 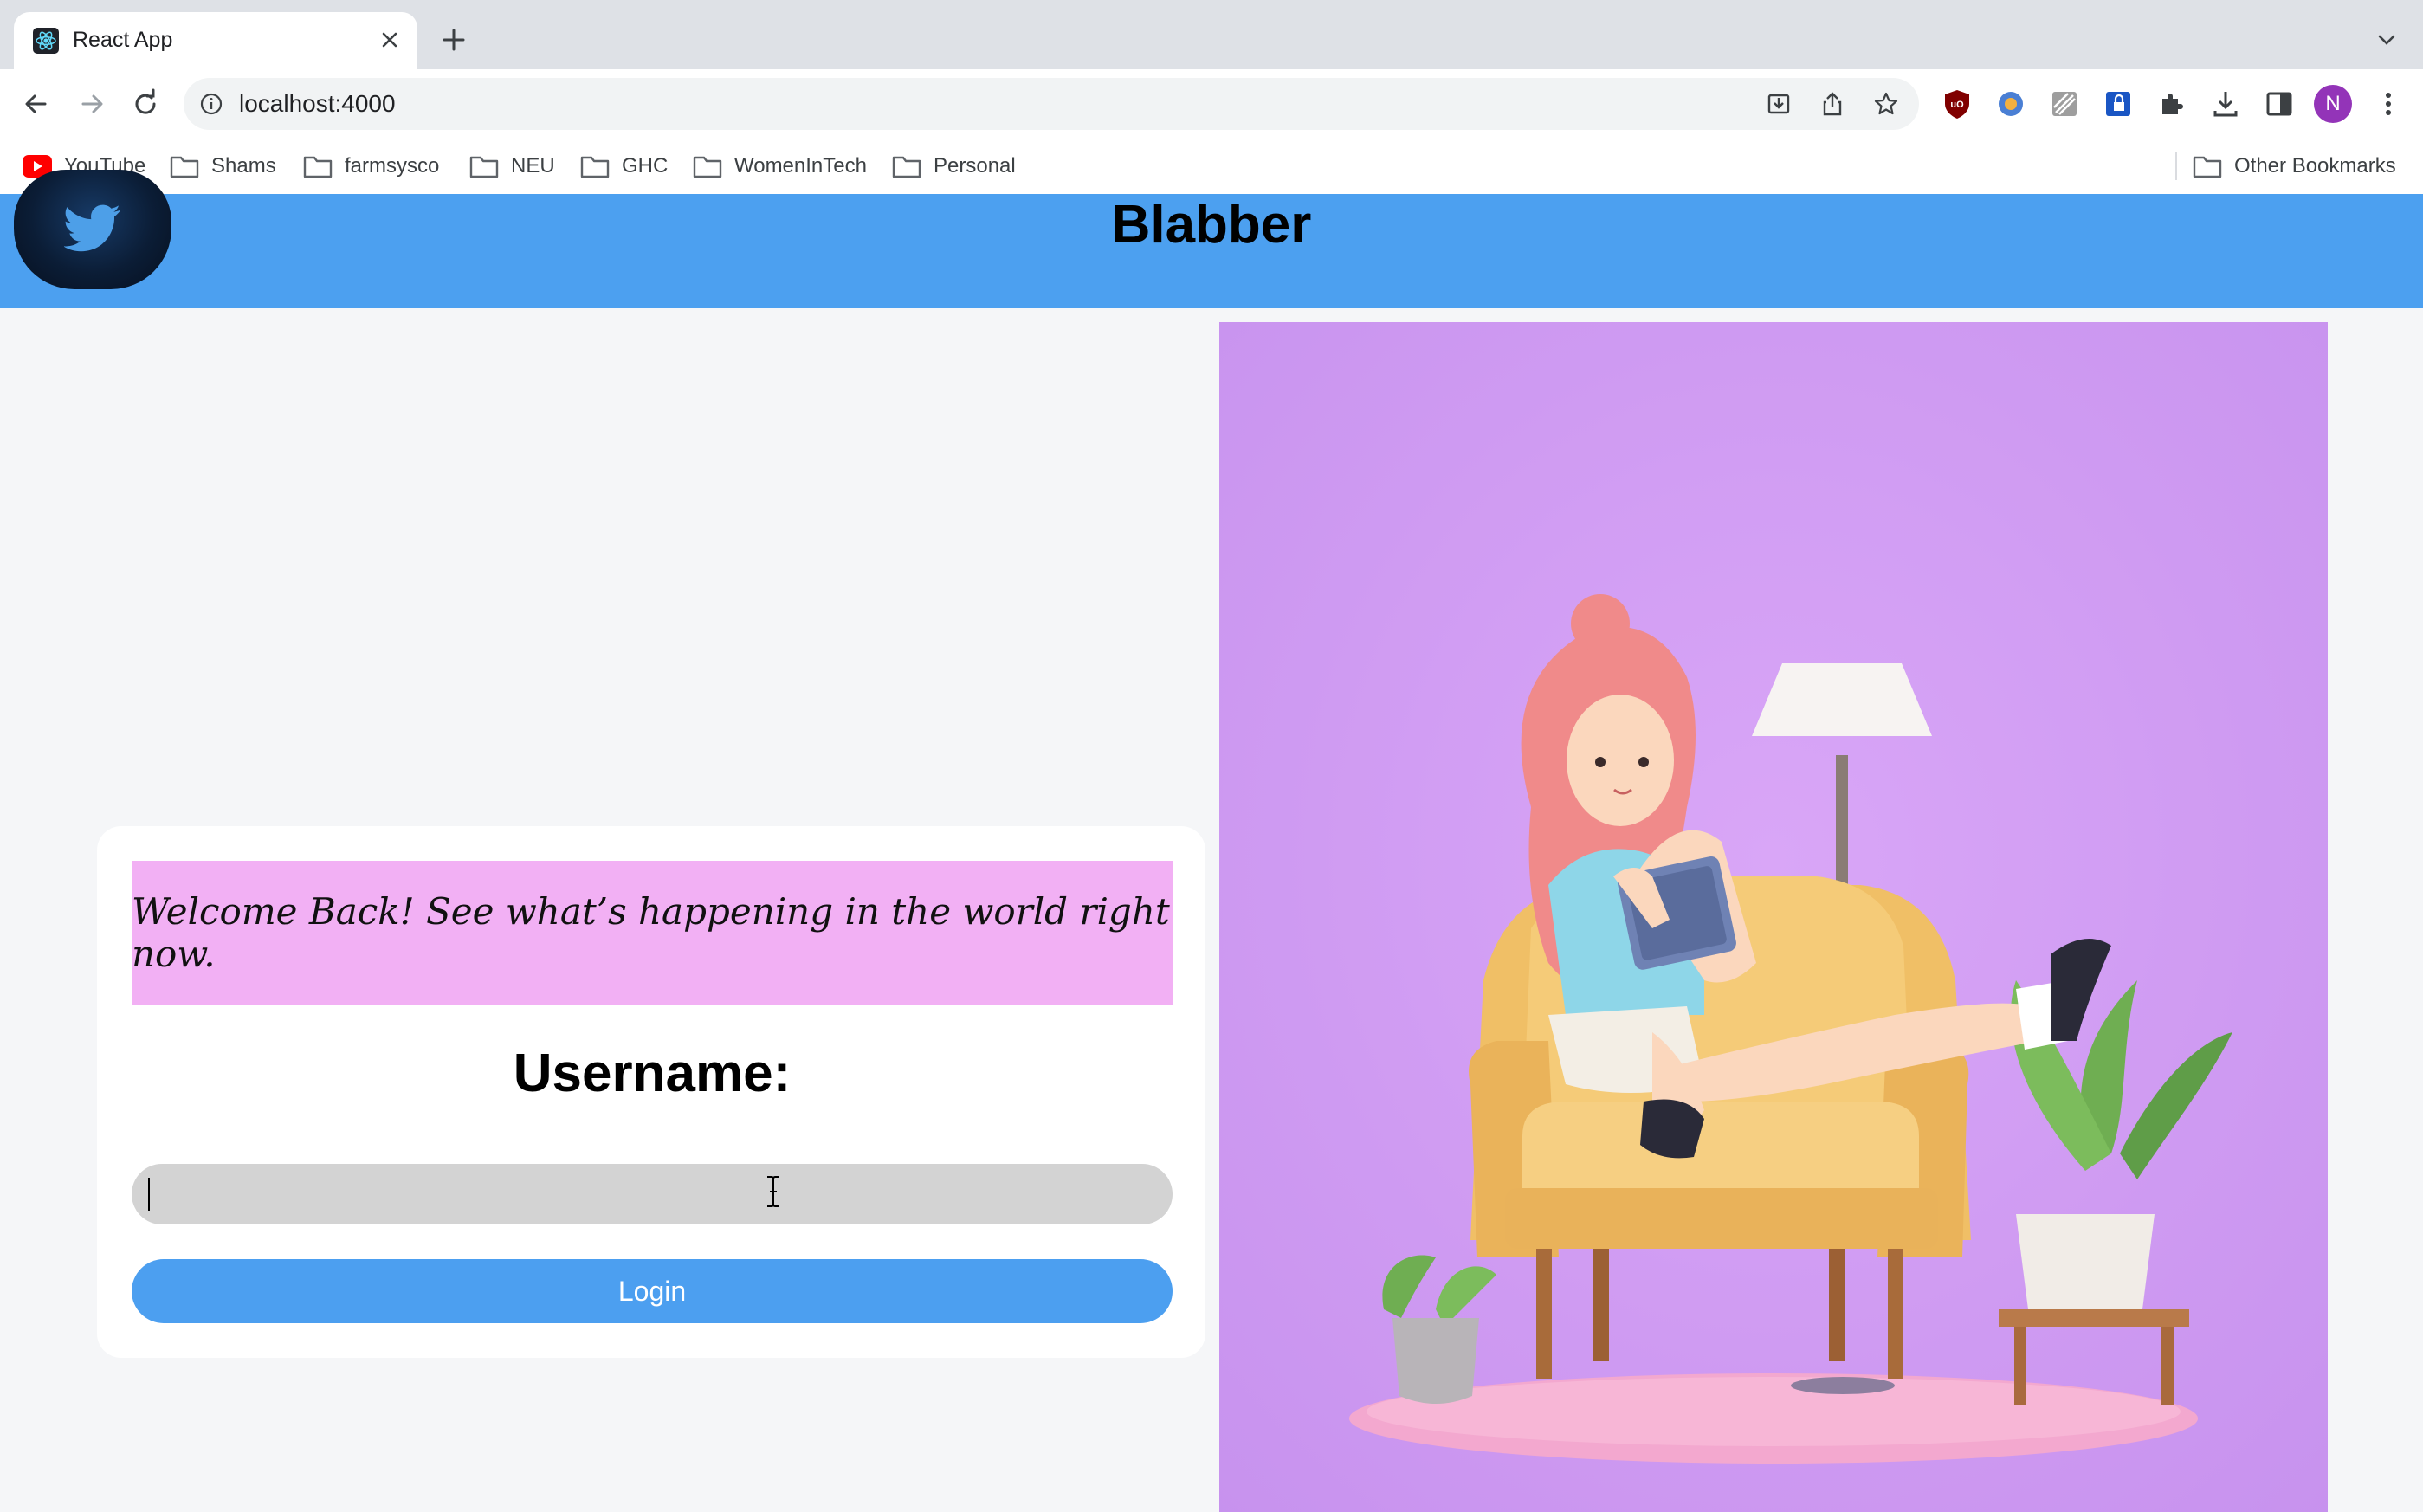 What do you see at coordinates (652, 1073) in the screenshot?
I see `username-label: Username:` at bounding box center [652, 1073].